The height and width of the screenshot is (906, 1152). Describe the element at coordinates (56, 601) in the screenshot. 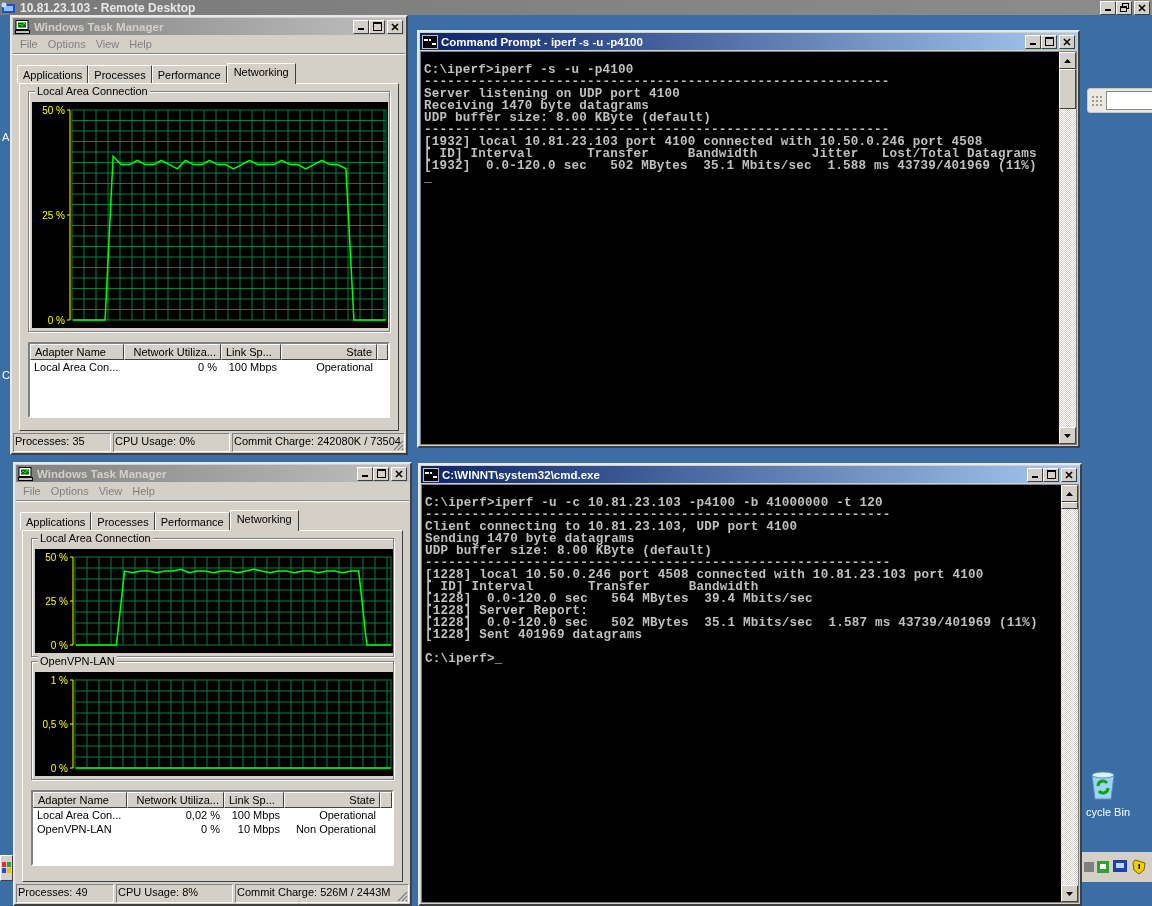

I see `axis-tick-label: 25 %` at that location.